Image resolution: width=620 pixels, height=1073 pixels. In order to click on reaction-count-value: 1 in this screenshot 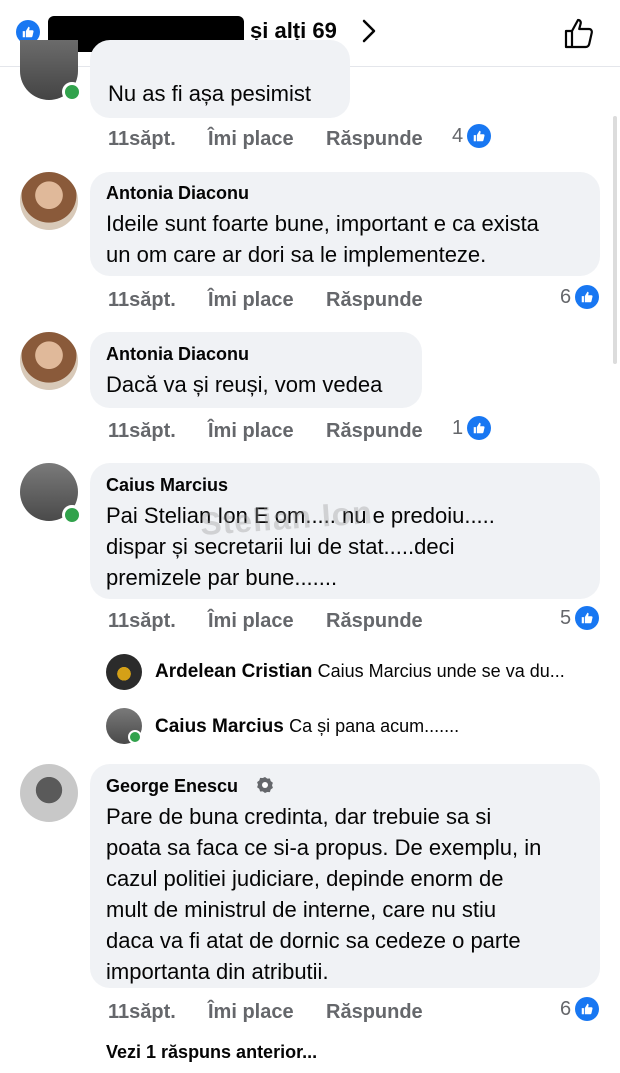, I will do `click(458, 427)`.